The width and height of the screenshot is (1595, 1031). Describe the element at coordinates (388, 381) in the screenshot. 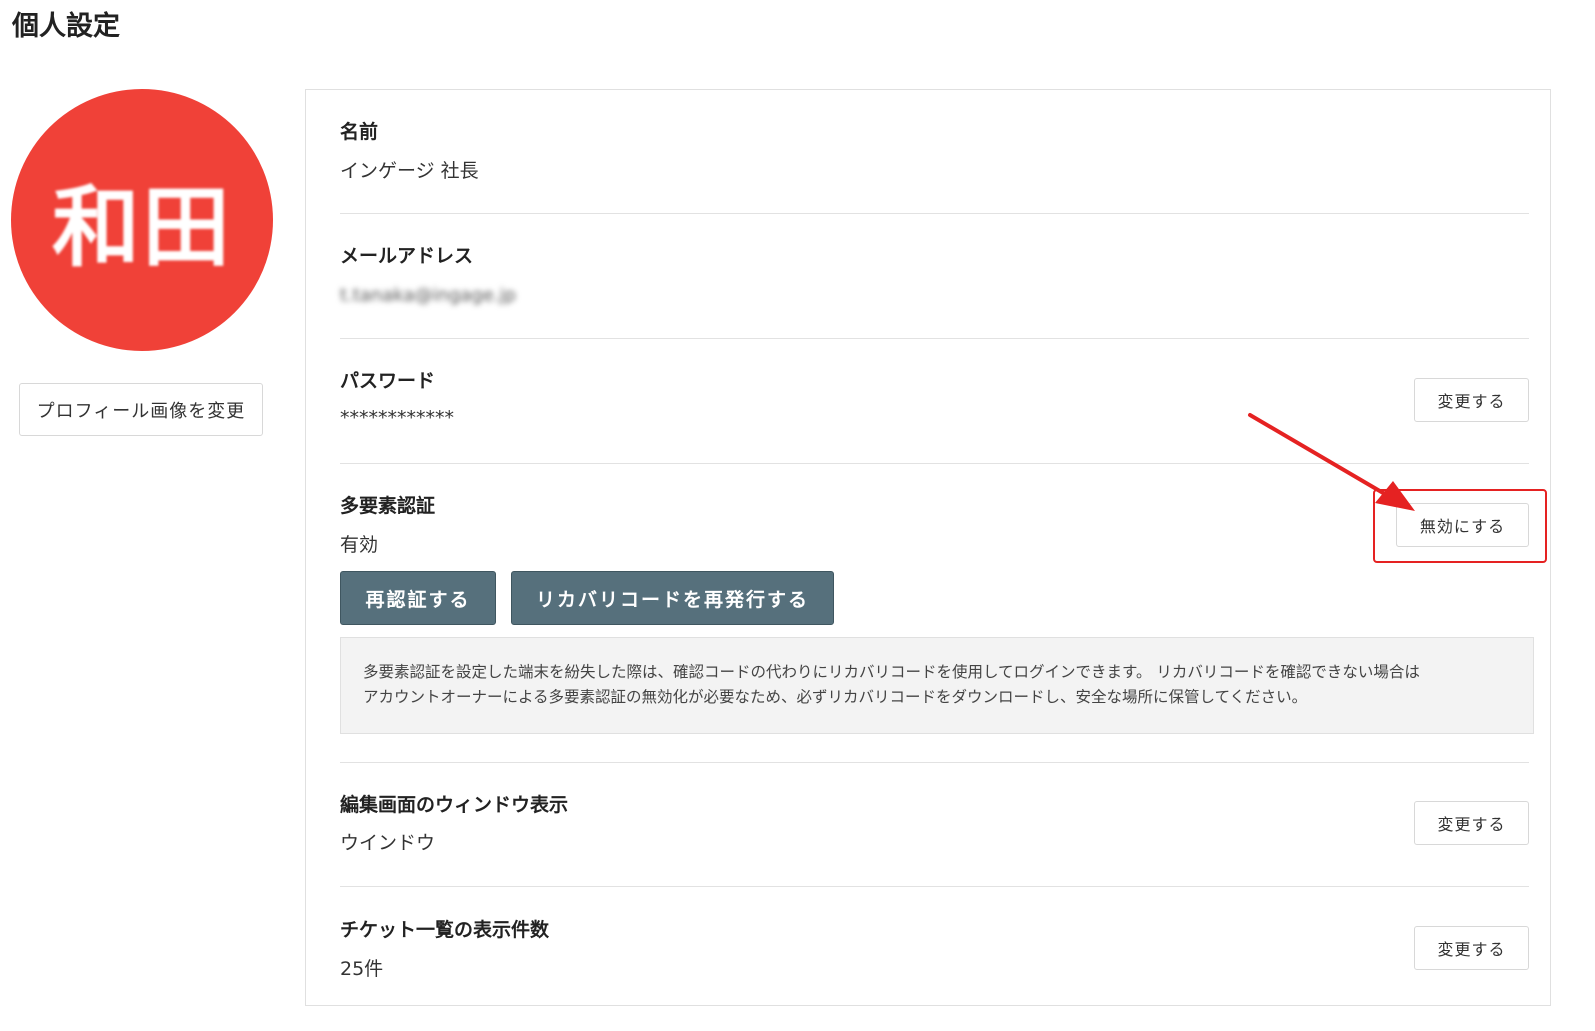

I see `password-label: パスワード` at that location.